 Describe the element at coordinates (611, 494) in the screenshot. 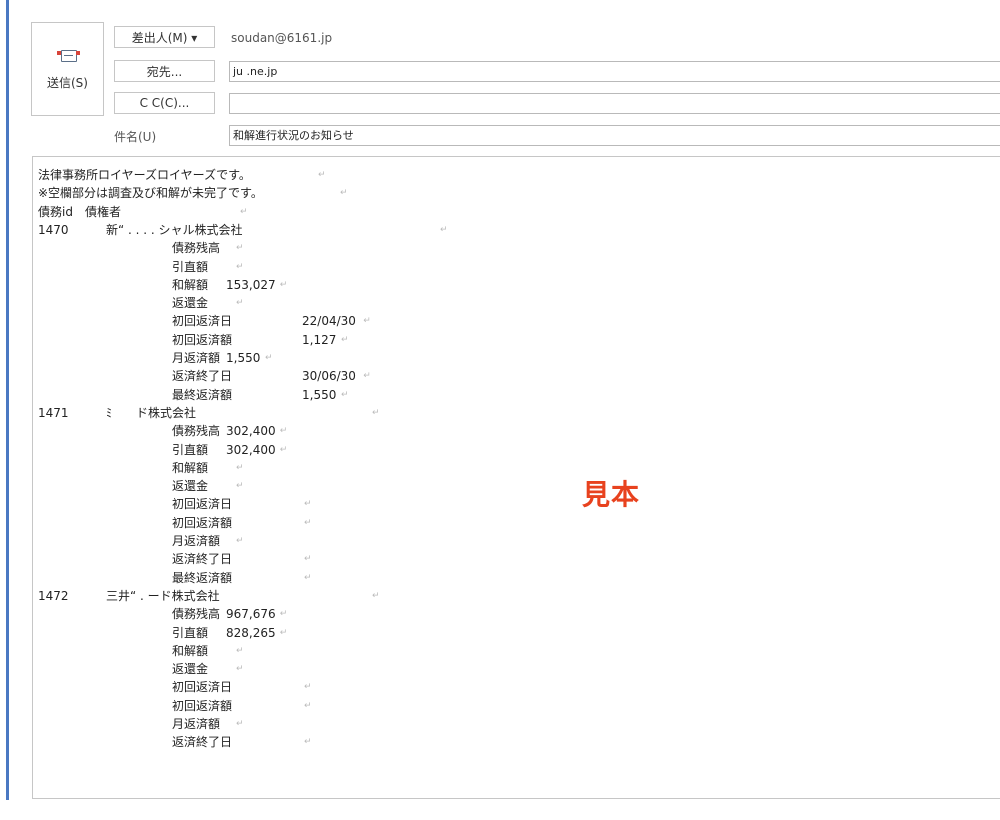

I see `sample-watermark: 見本` at that location.